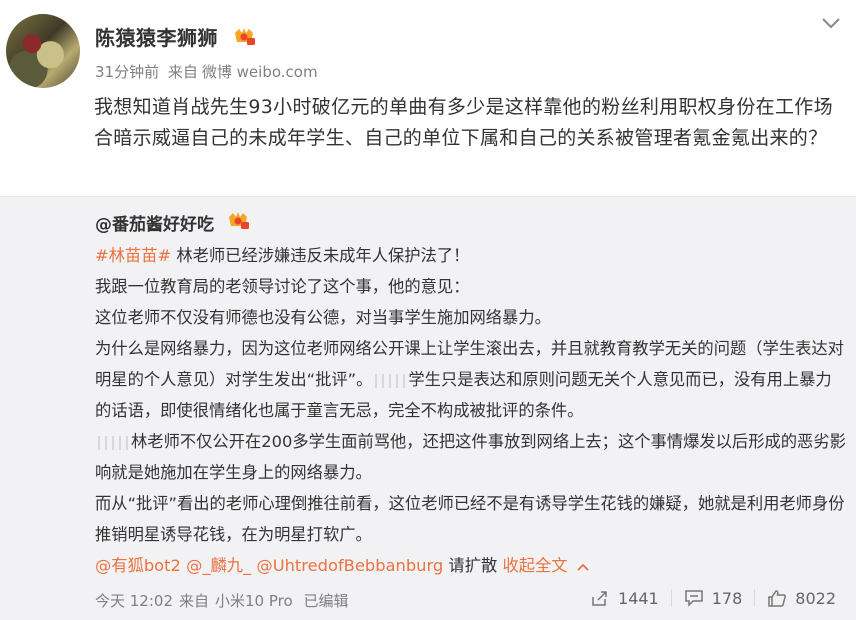 This screenshot has width=856, height=620. I want to click on quoted-actions: 1441 178 8022, so click(713, 598).